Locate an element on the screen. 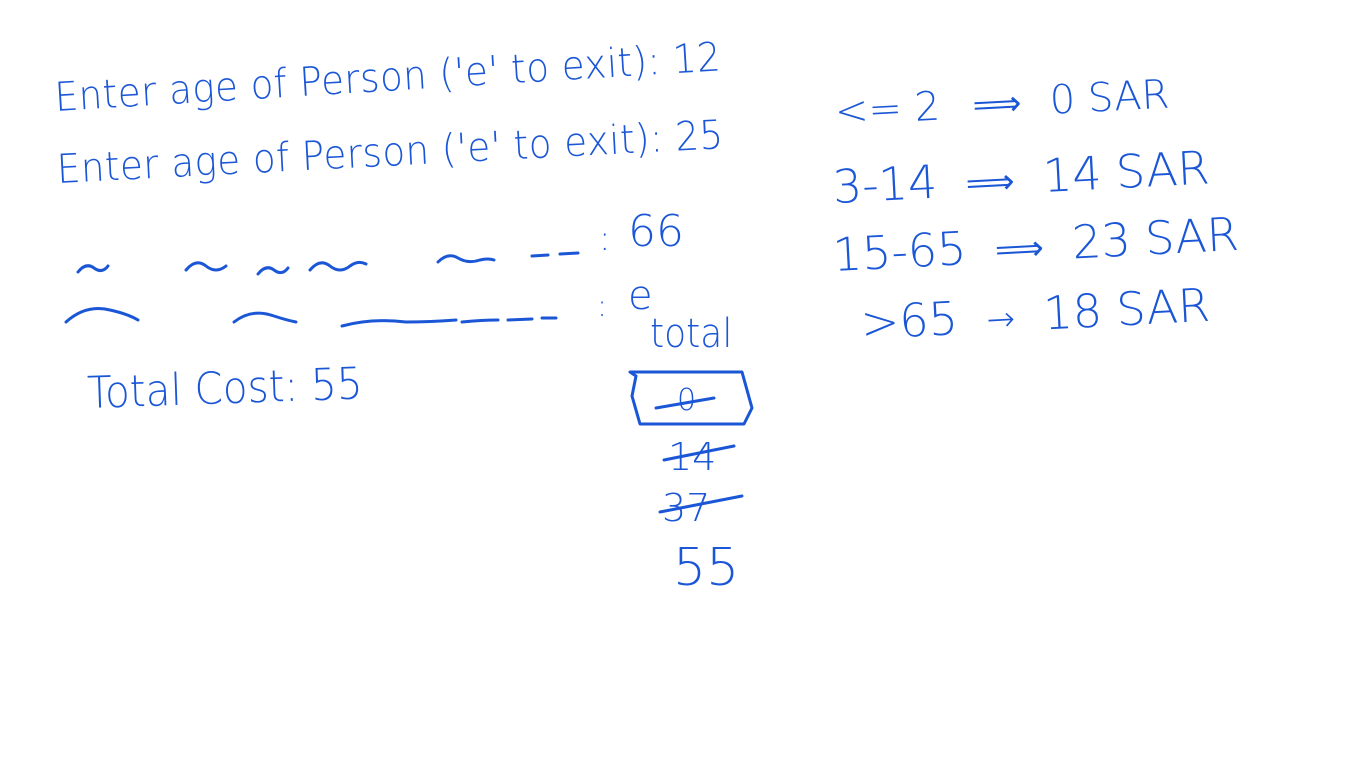  prompt-line-3-colon: : is located at coordinates (605, 239).